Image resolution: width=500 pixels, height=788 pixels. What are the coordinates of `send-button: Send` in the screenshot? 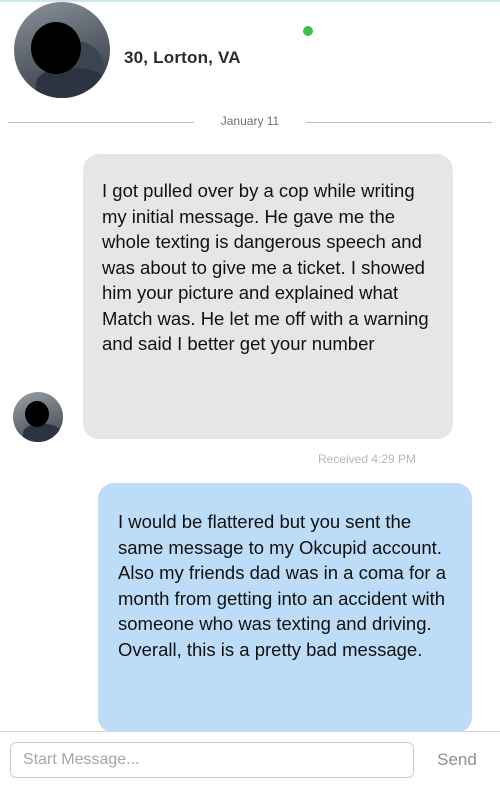 It's located at (457, 760).